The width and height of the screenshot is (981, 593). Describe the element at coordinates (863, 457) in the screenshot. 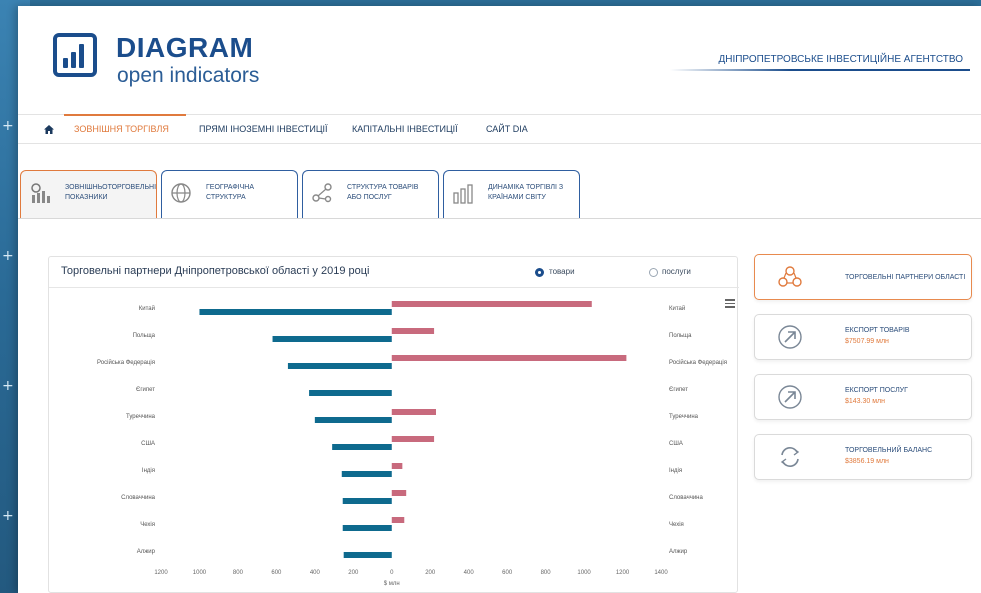

I see `side-card-trade-balance: ТОРГОВЕЛЬНИЙ БАЛАНС $3856.19 млн` at that location.